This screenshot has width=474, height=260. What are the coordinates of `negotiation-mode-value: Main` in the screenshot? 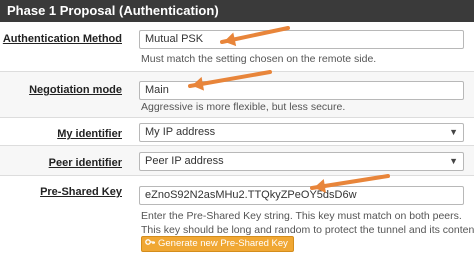 It's located at (157, 90).